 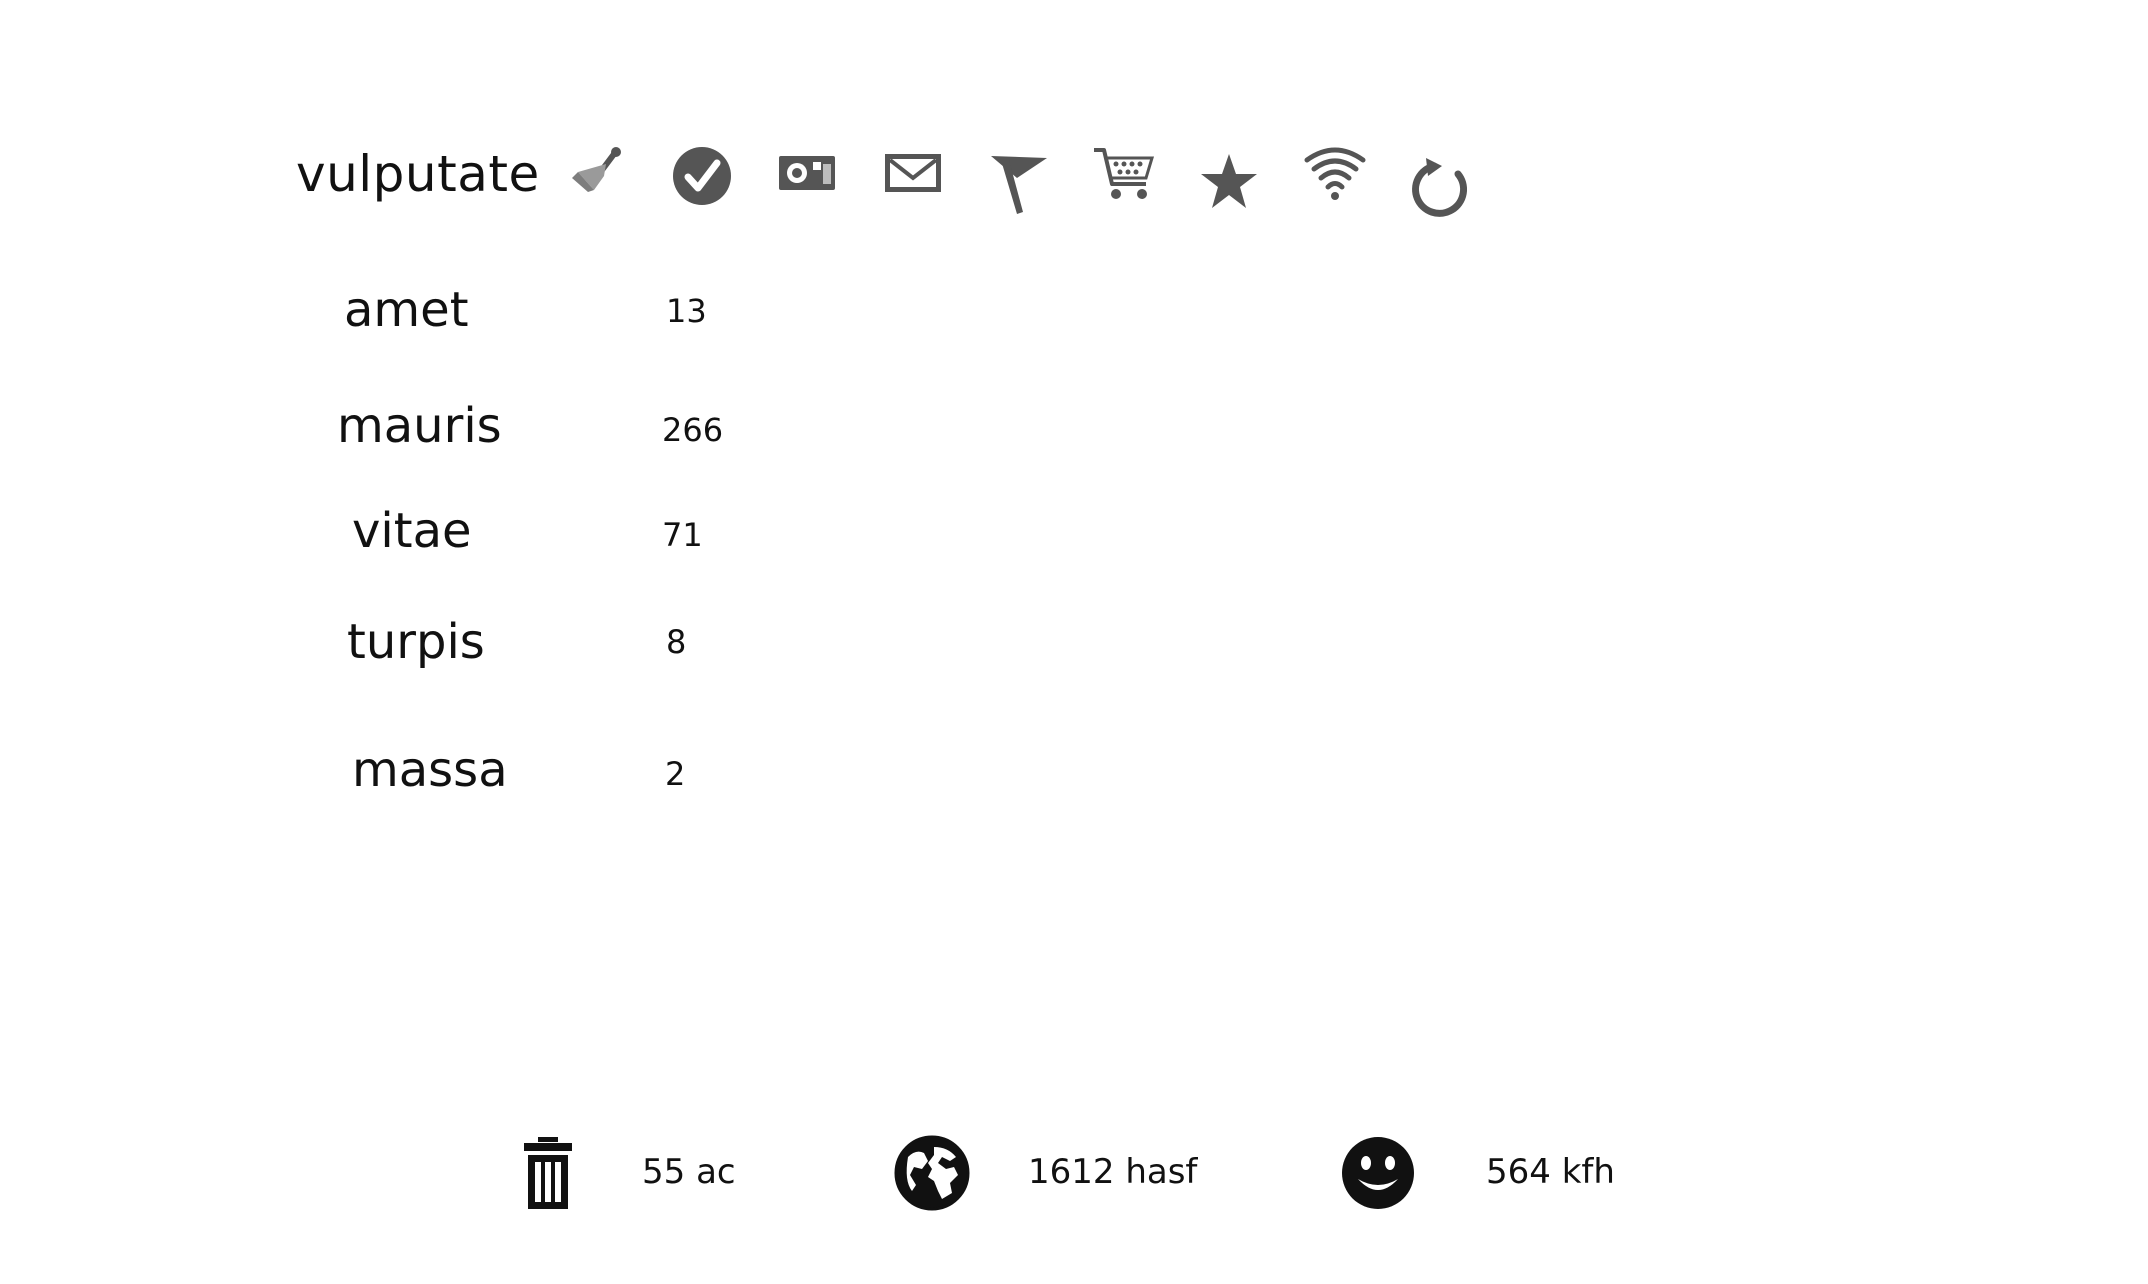 What do you see at coordinates (430, 770) in the screenshot?
I see `row-label-massa: massa` at bounding box center [430, 770].